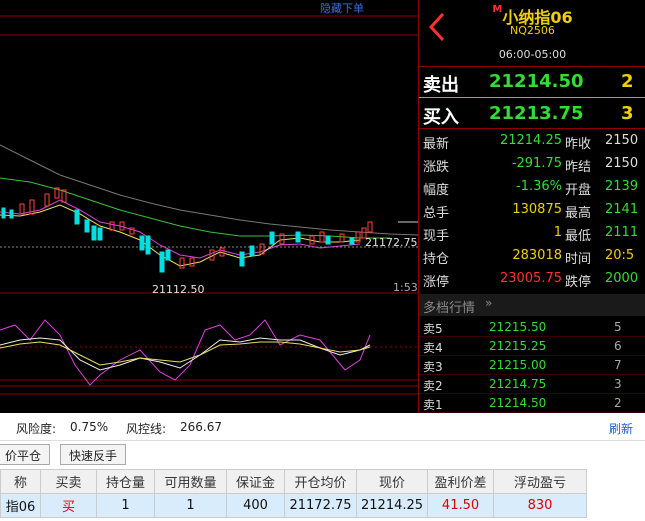  What do you see at coordinates (436, 282) in the screenshot?
I see `quote-label: 涨停` at bounding box center [436, 282].